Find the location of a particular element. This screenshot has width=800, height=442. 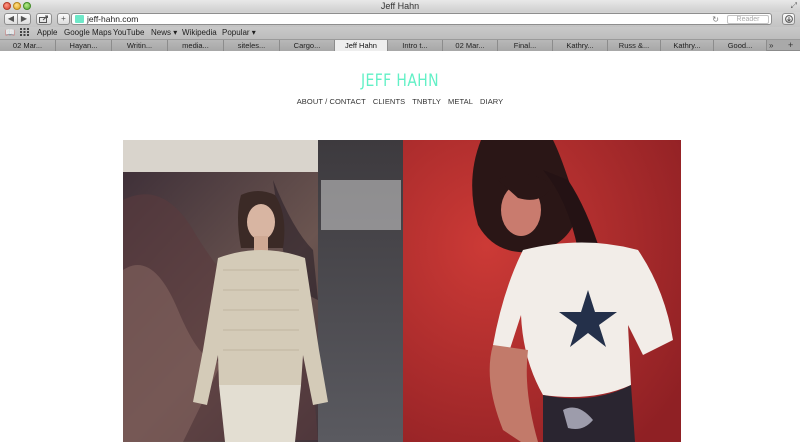

bookmark-google-maps: Google Maps is located at coordinates (88, 33).